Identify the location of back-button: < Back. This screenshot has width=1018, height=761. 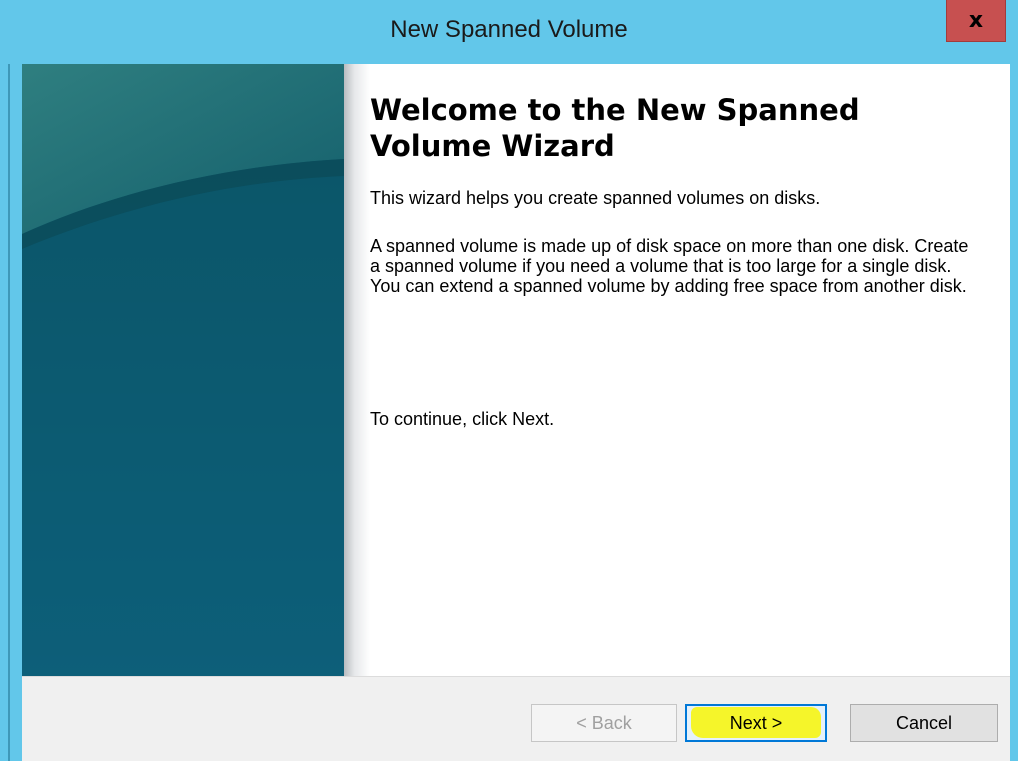
(604, 723).